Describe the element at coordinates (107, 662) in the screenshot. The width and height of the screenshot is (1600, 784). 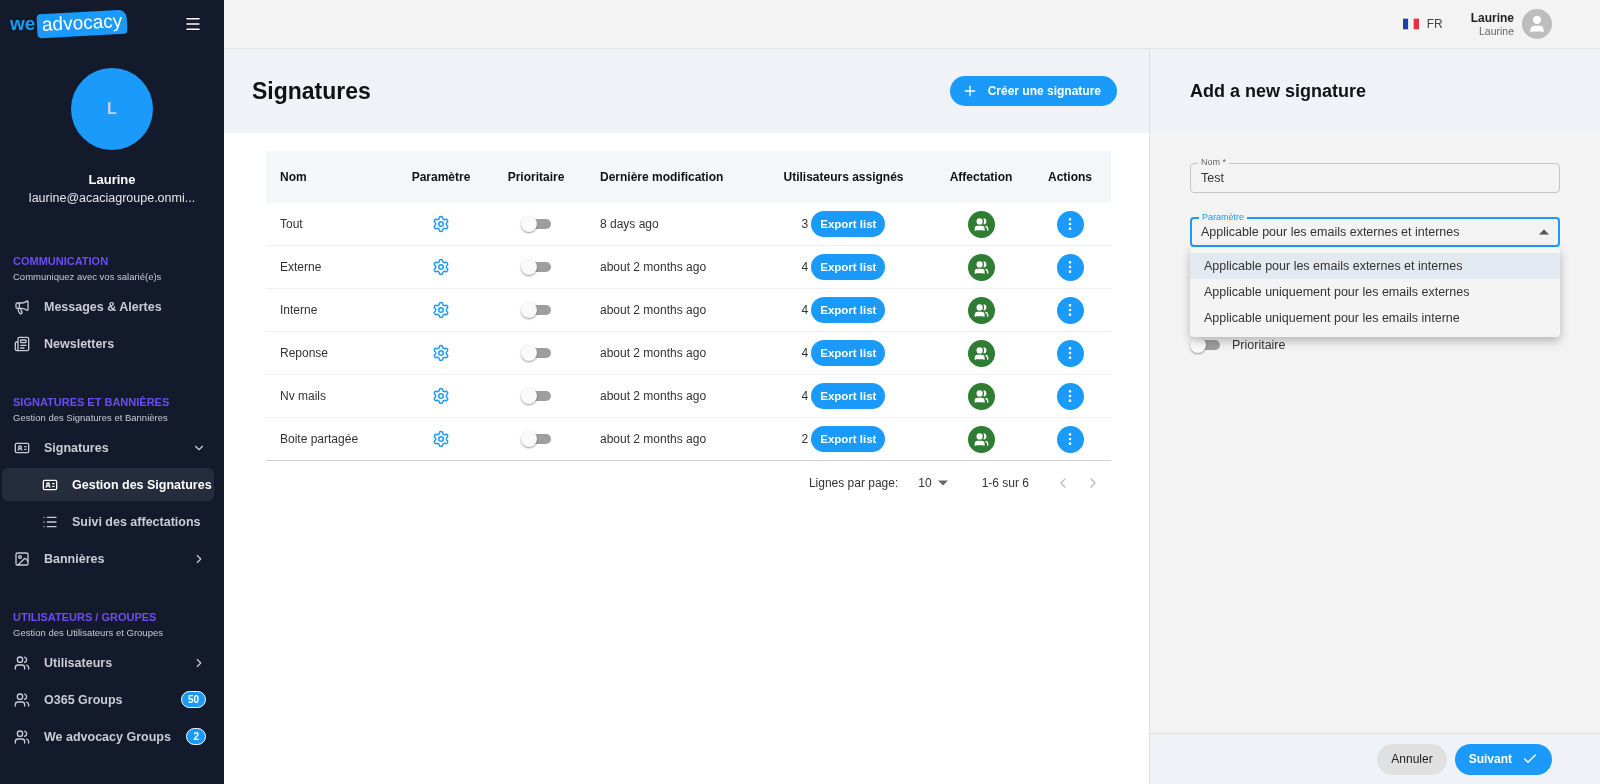
I see `sidebar-item: Utilisateurs` at that location.